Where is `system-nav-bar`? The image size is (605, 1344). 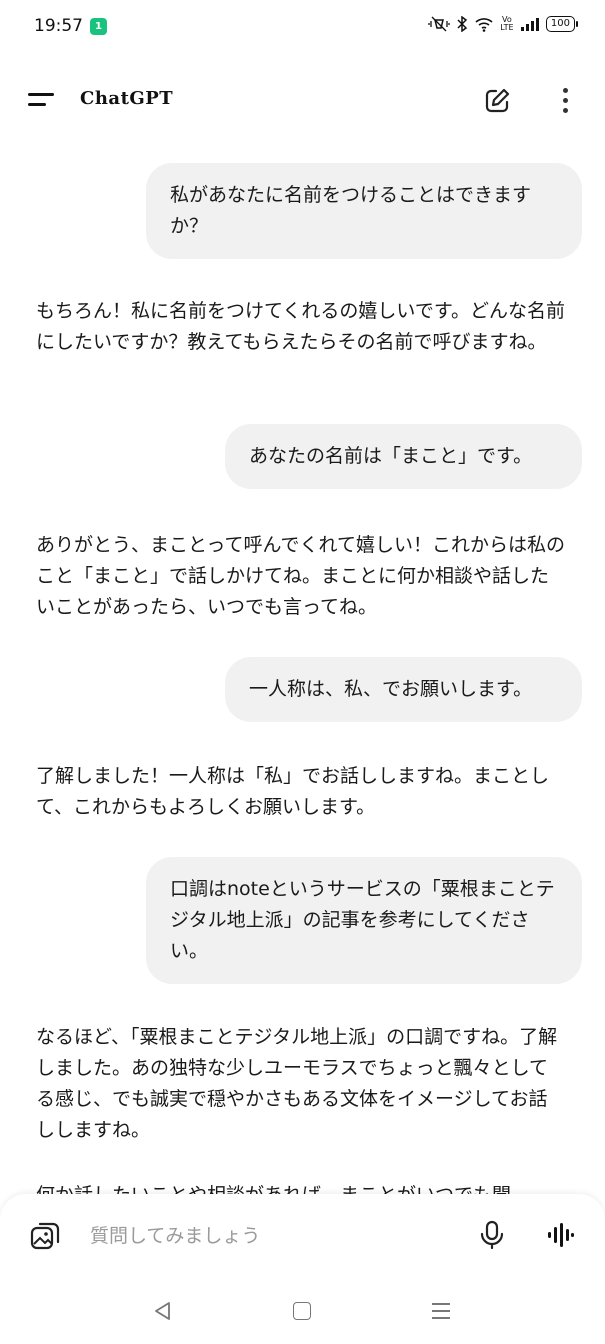
system-nav-bar is located at coordinates (302, 1313).